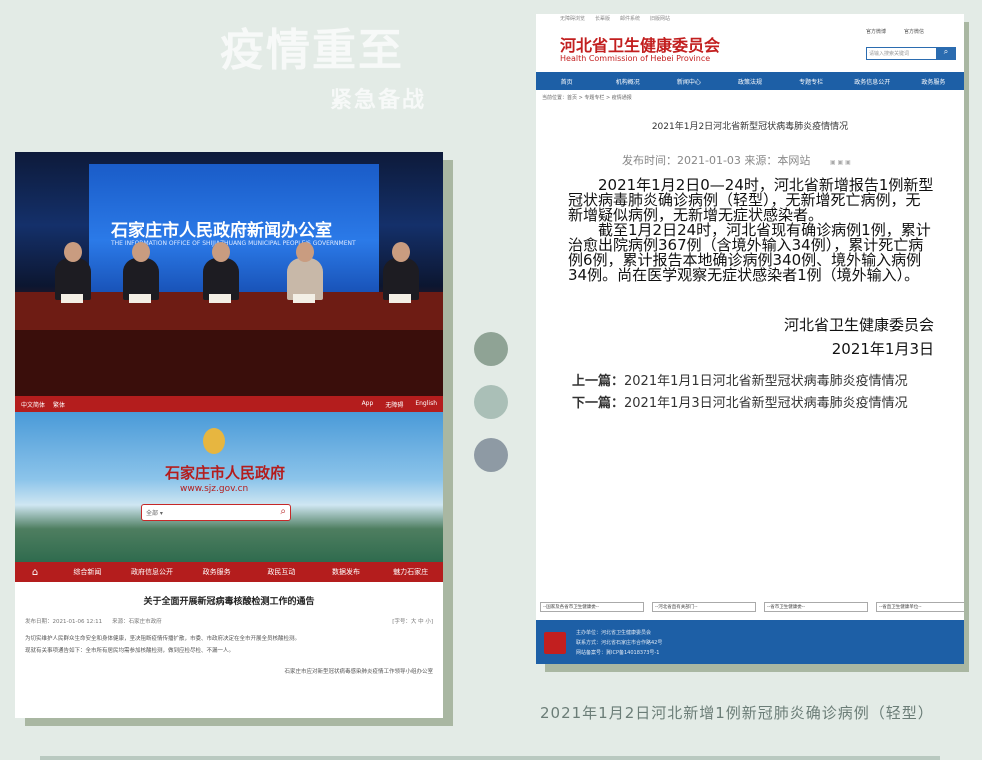  What do you see at coordinates (426, 404) in the screenshot?
I see `english-link: English` at bounding box center [426, 404].